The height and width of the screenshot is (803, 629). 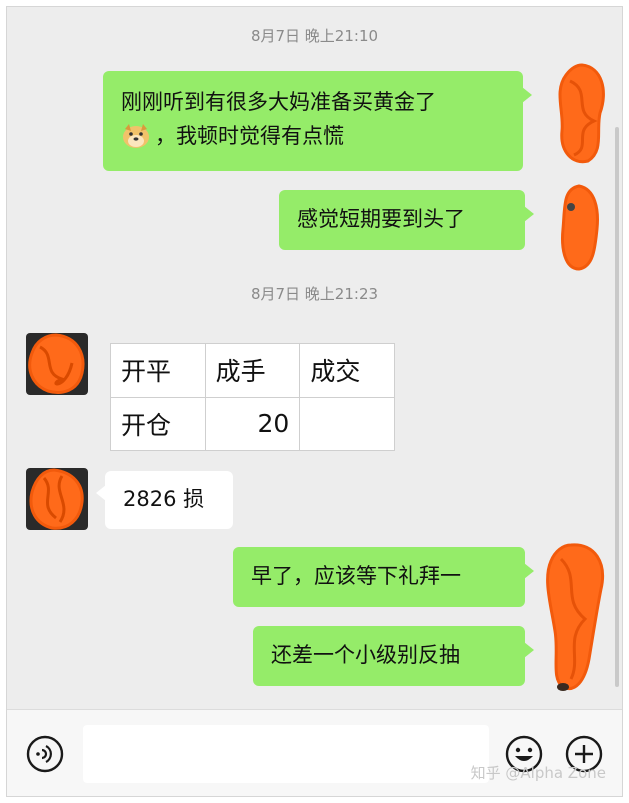 I want to click on voice-icon, so click(x=45, y=754).